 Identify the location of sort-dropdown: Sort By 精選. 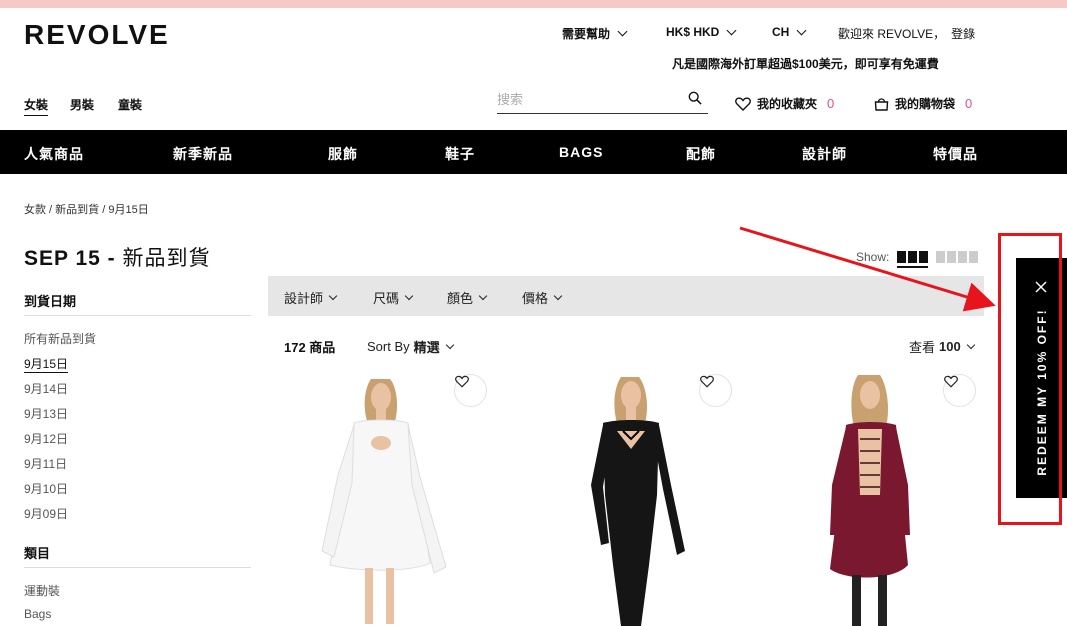
(410, 346).